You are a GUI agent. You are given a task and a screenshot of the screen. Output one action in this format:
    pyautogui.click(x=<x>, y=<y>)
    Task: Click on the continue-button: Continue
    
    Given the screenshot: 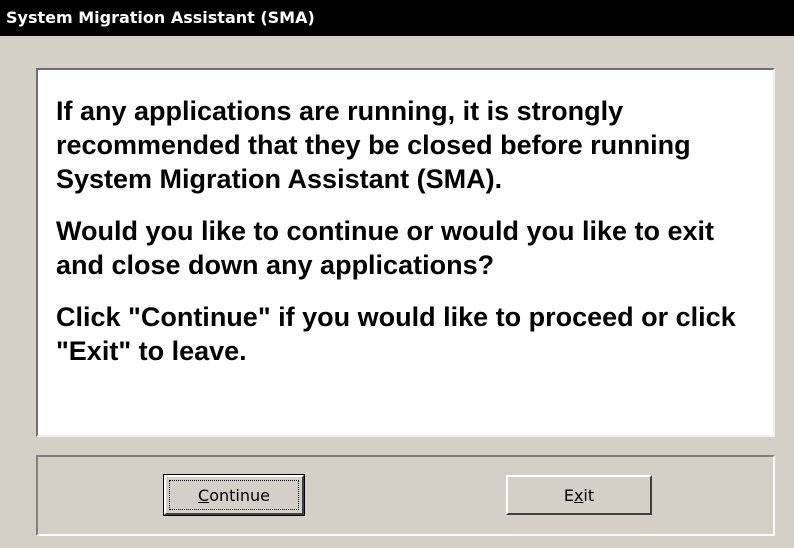 What is the action you would take?
    pyautogui.click(x=234, y=495)
    